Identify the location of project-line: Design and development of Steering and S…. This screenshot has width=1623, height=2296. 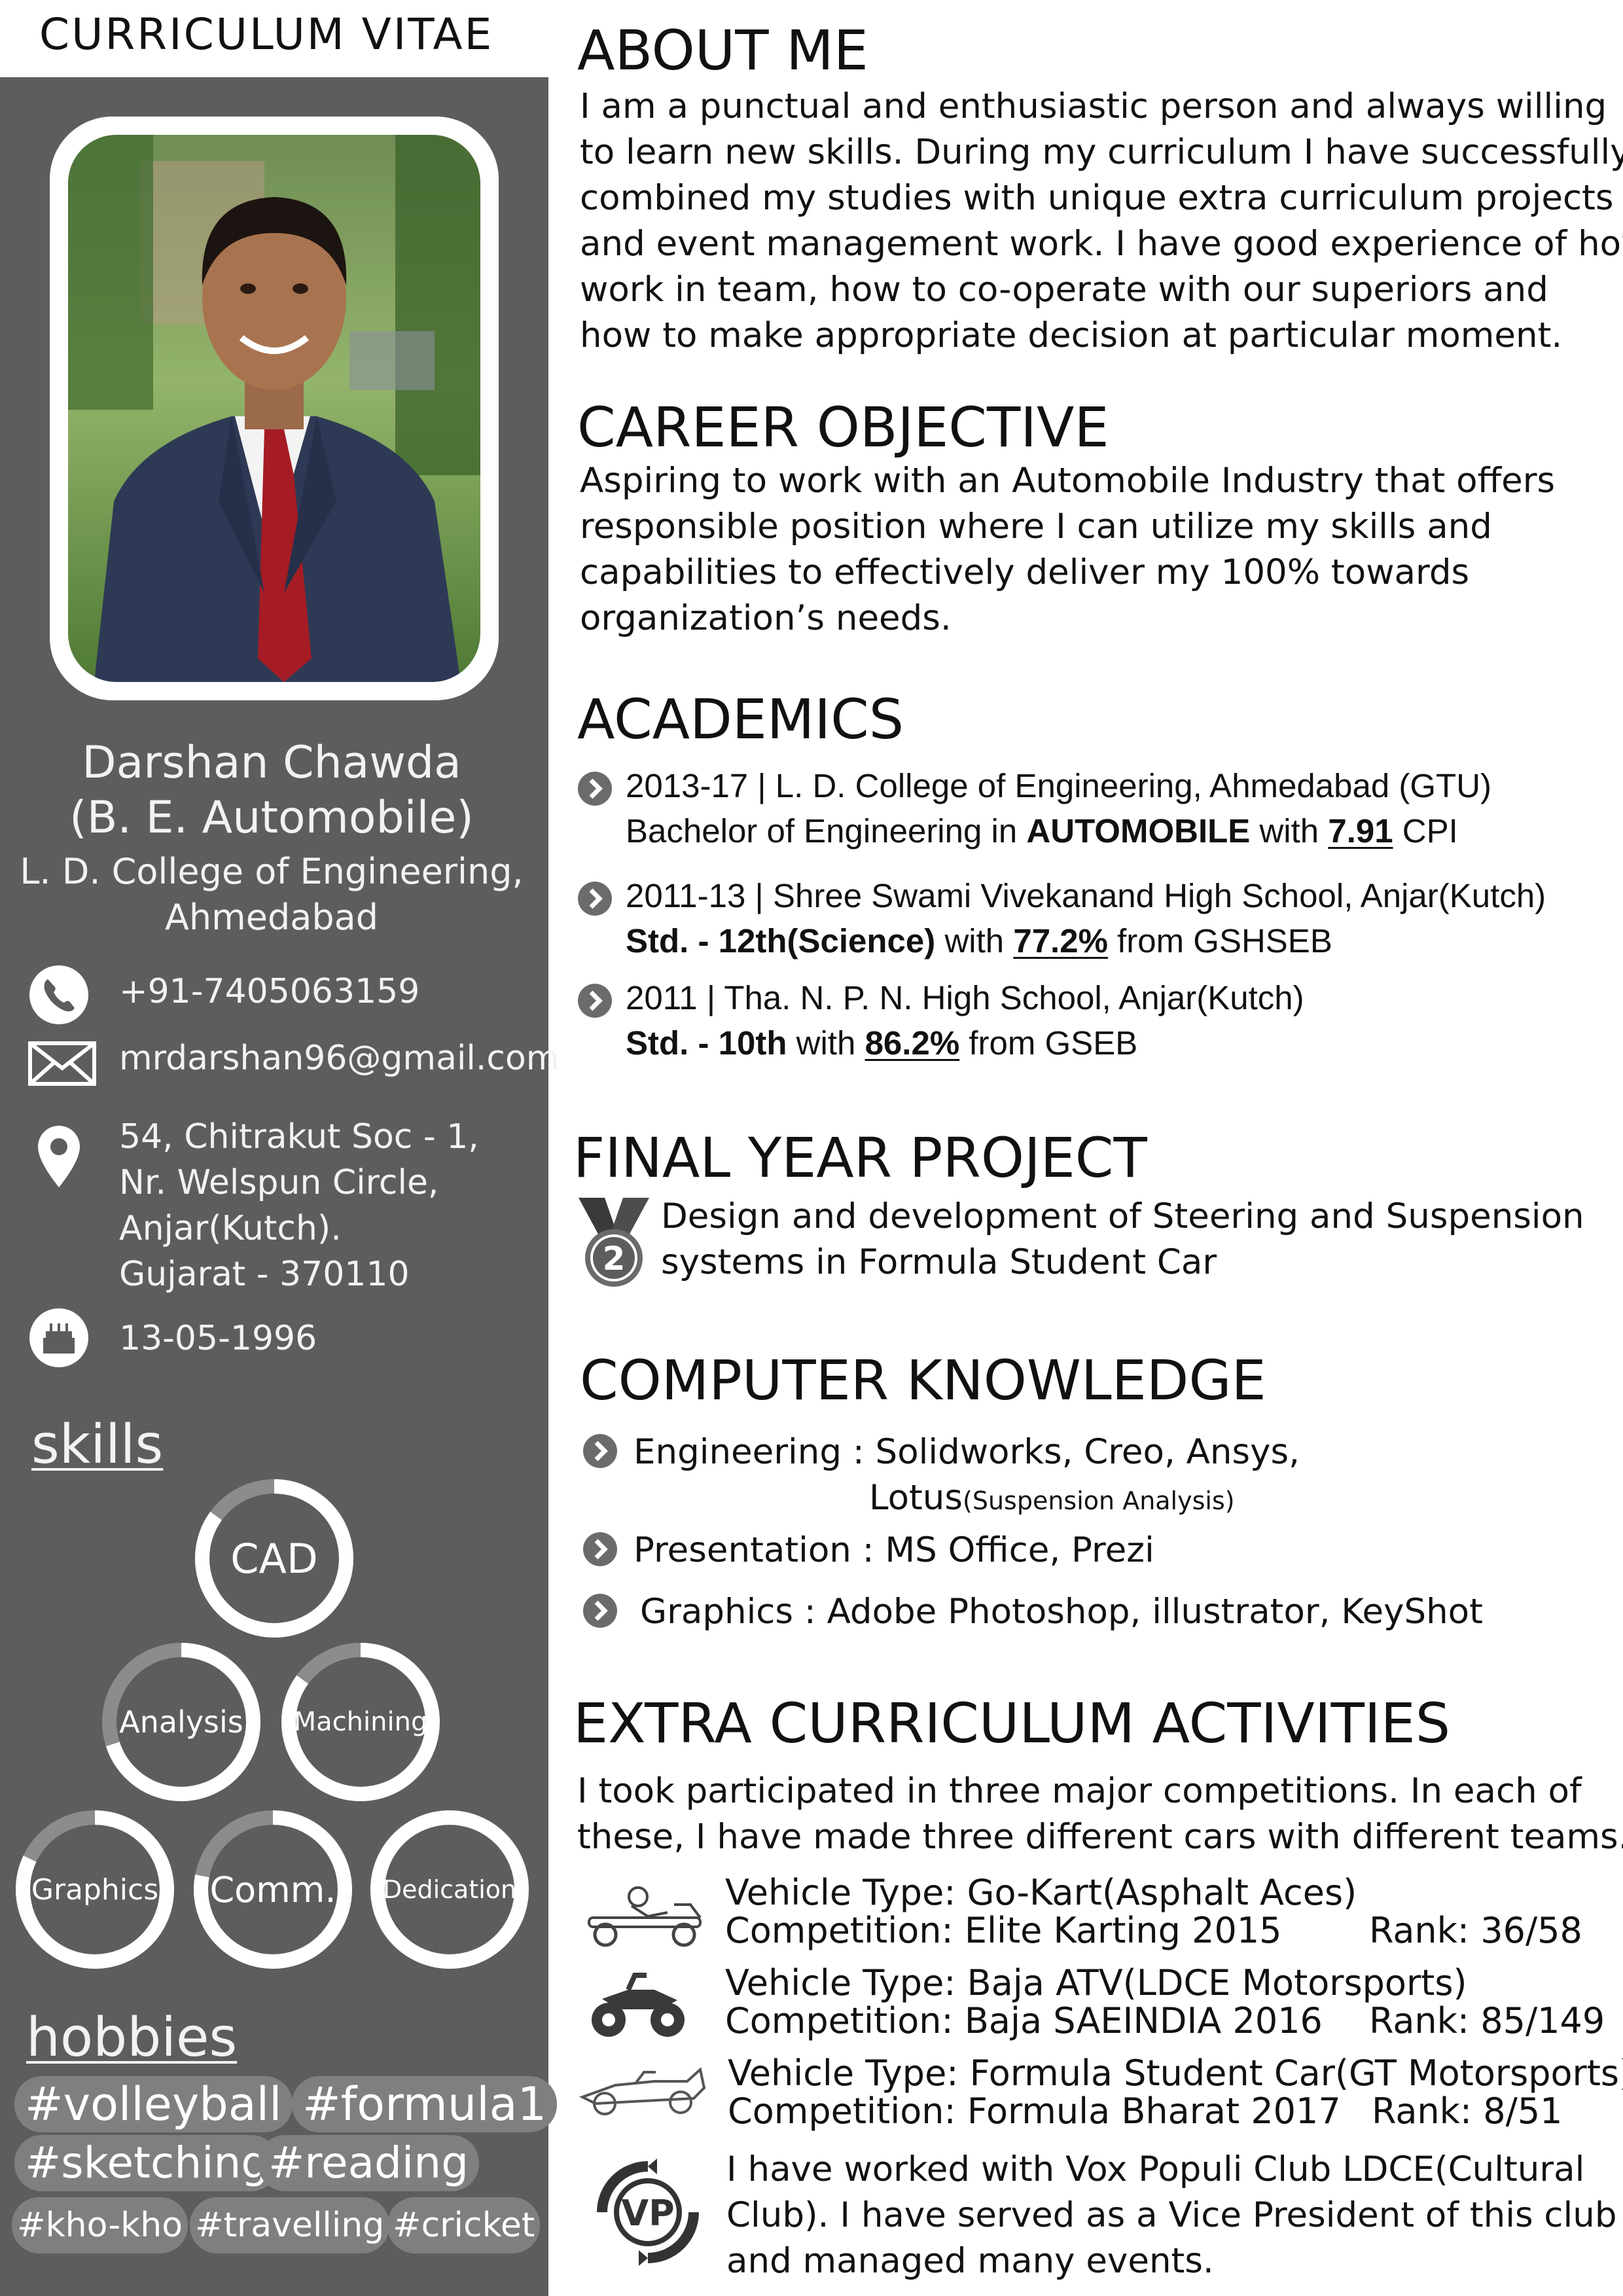
(1122, 1216).